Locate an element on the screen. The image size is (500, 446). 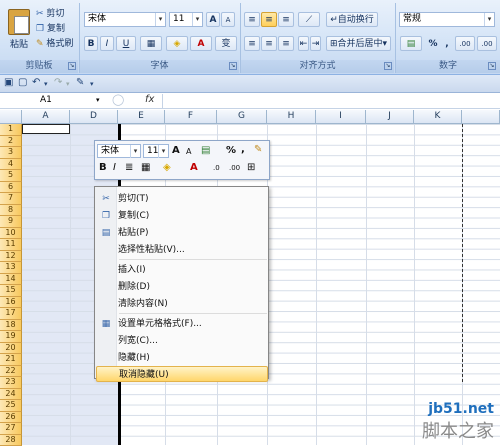
accounting-format-button: ▤ is located at coordinates (411, 43).